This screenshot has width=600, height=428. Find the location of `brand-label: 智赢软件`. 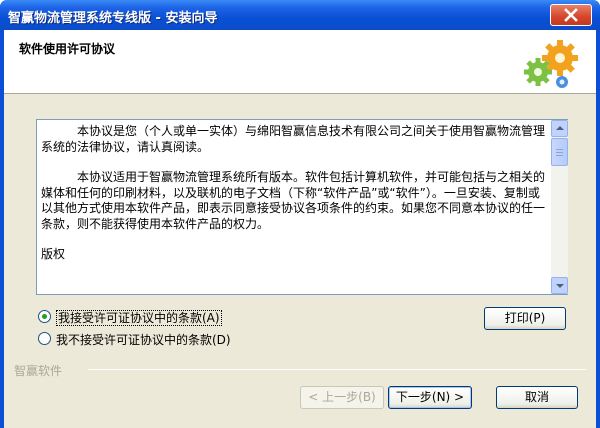

brand-label: 智赢软件 is located at coordinates (38, 371).